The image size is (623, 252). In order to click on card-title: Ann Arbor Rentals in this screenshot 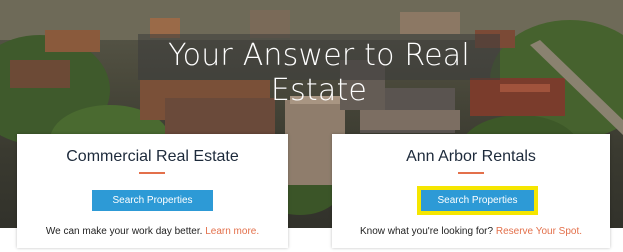, I will do `click(471, 156)`.